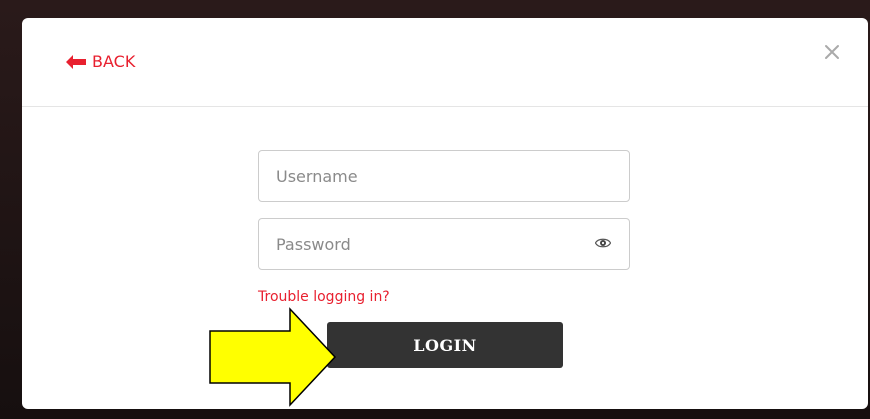  What do you see at coordinates (324, 297) in the screenshot?
I see `trouble-logging-in-link: Trouble logging in?` at bounding box center [324, 297].